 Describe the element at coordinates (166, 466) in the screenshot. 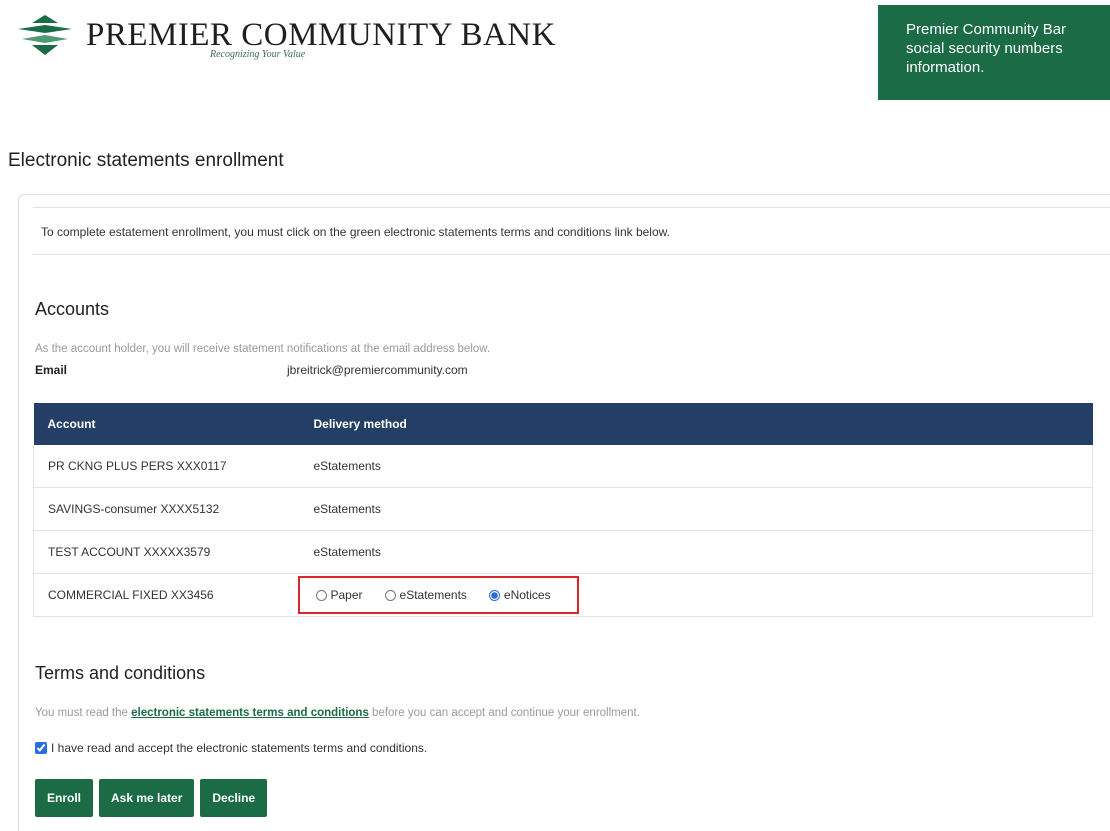

I see `account-name: PR CKNG PLUS PERS XXX0117` at that location.